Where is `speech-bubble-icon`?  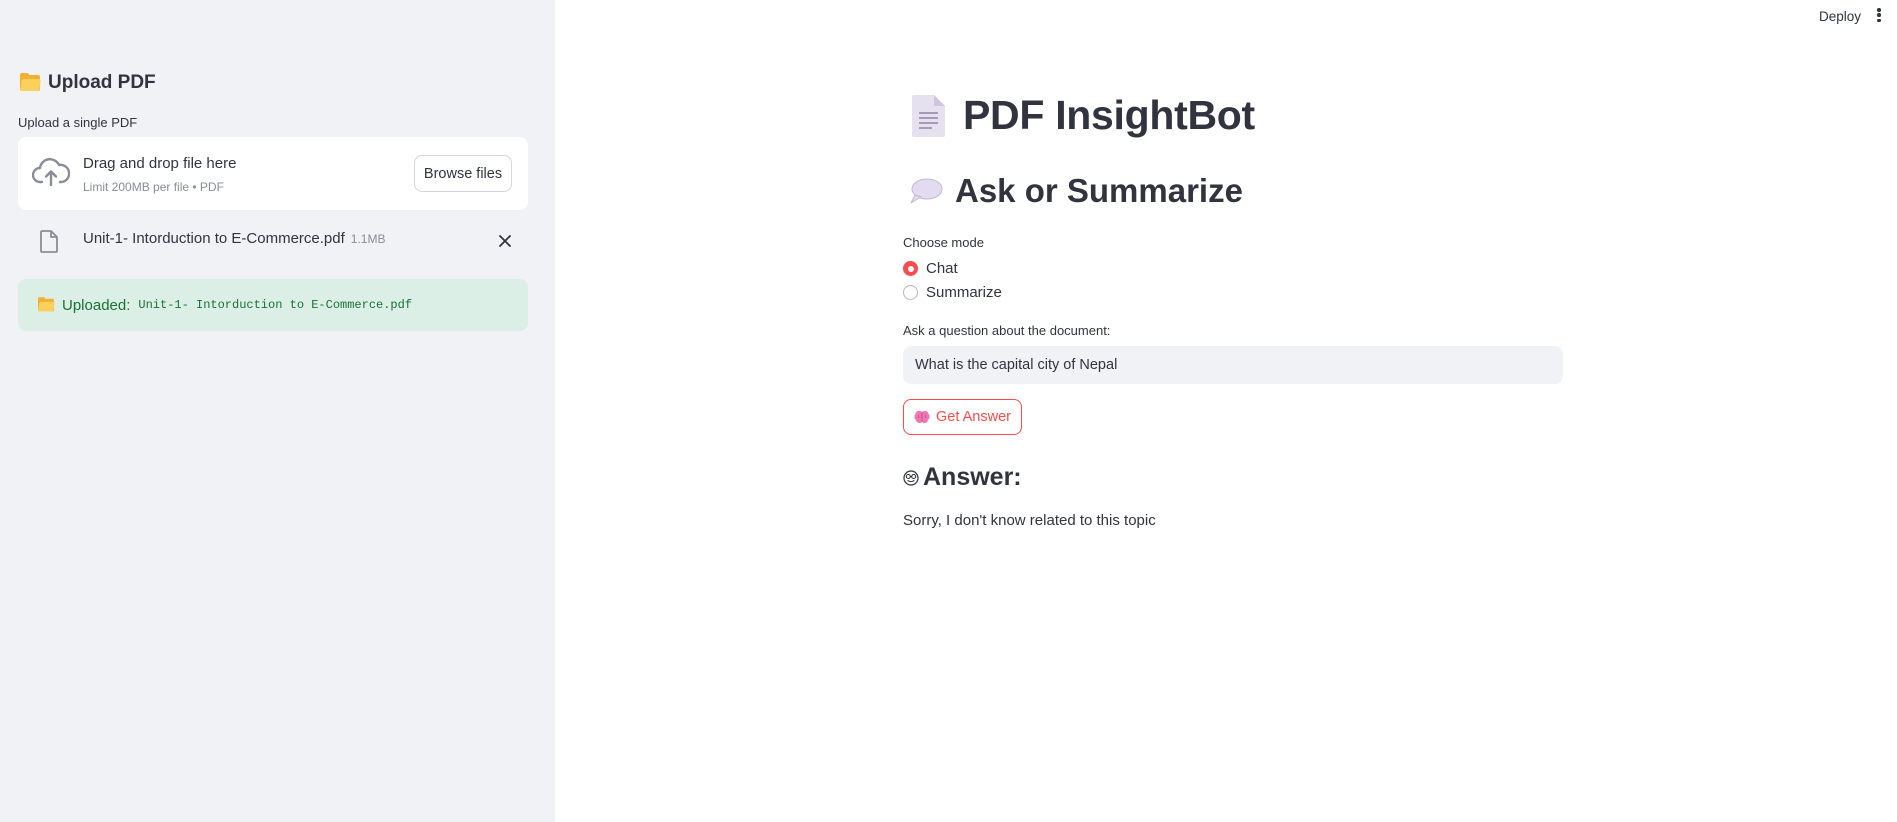 speech-bubble-icon is located at coordinates (926, 191).